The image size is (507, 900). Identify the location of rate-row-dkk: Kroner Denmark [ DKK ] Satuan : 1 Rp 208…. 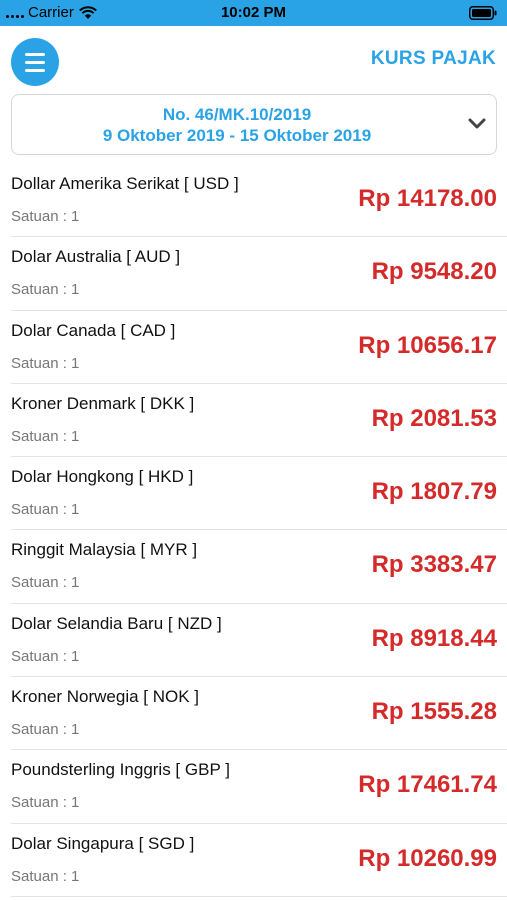
(259, 421).